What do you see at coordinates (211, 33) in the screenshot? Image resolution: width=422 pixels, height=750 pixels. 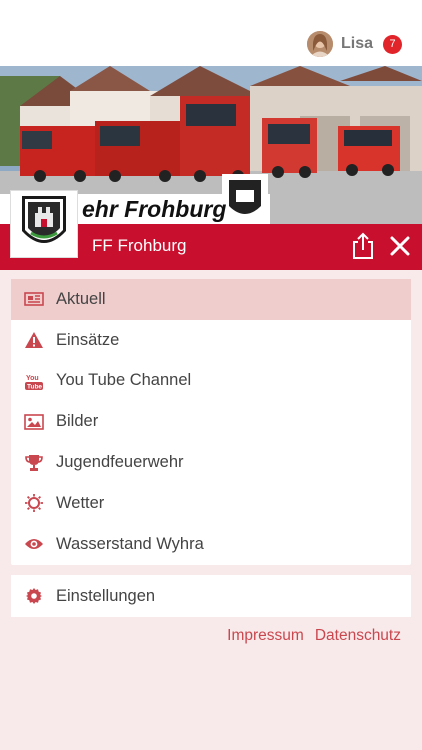 I see `top-bar: Lisa 7` at bounding box center [211, 33].